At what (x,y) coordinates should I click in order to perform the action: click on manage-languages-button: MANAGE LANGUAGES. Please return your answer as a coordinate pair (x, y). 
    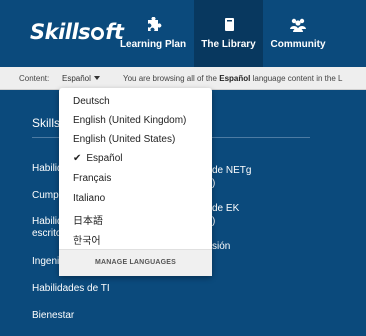
    Looking at the image, I should click on (135, 262).